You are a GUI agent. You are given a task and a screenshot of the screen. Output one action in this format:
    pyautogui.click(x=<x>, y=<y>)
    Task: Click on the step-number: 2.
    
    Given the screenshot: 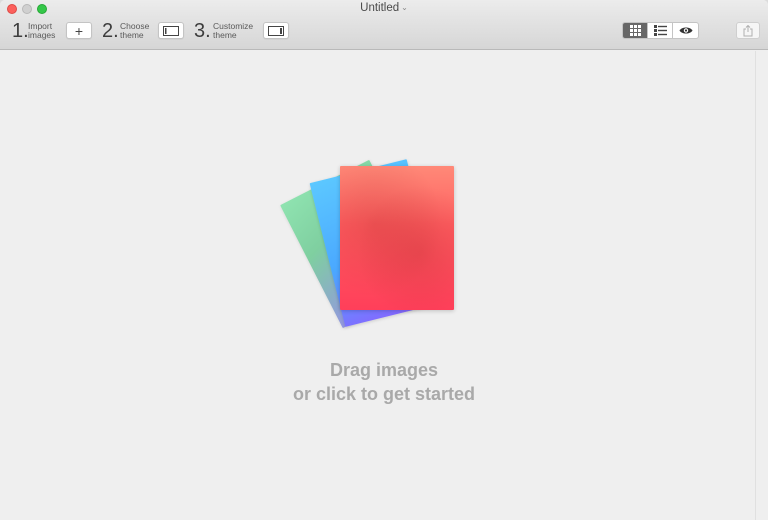 What is the action you would take?
    pyautogui.click(x=110, y=31)
    